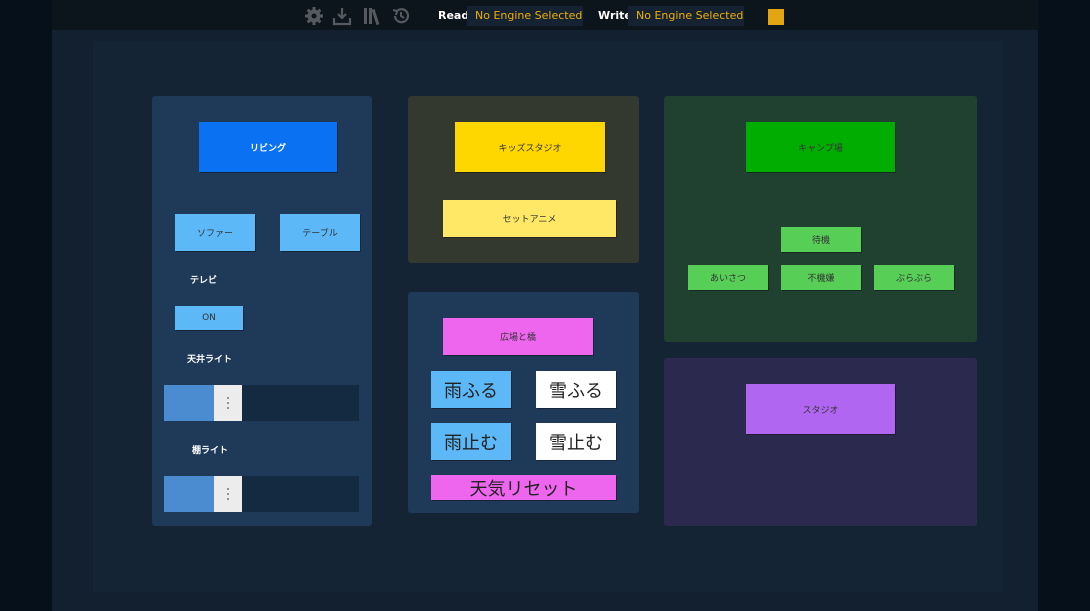  Describe the element at coordinates (530, 147) in the screenshot. I see `kids-studio-button: キッズスタジオ` at that location.